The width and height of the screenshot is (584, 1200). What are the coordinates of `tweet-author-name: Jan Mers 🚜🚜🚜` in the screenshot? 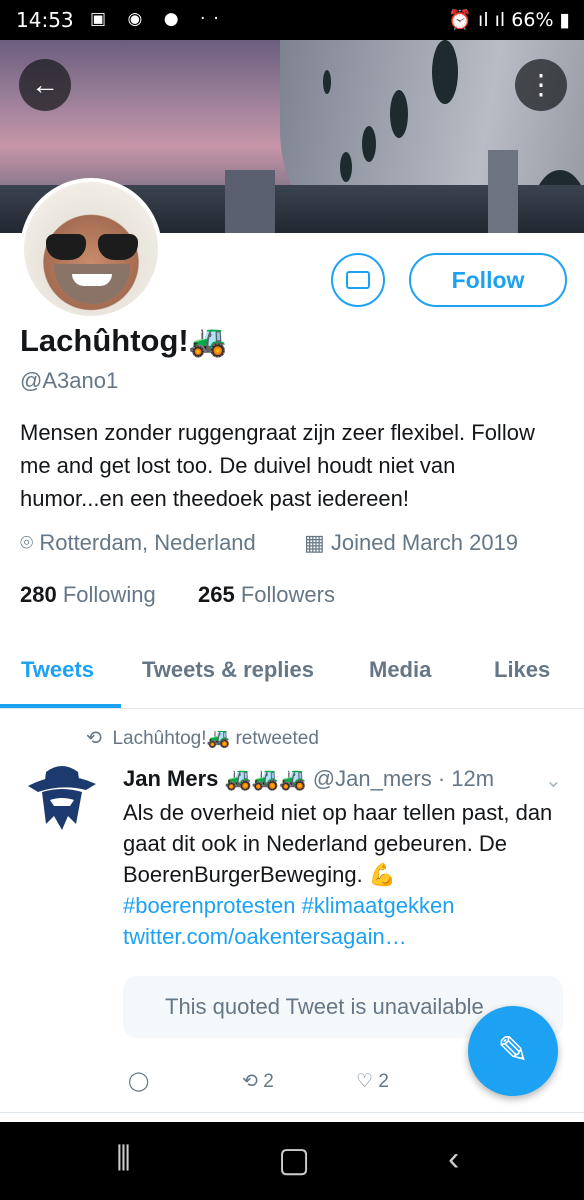 It's located at (215, 778).